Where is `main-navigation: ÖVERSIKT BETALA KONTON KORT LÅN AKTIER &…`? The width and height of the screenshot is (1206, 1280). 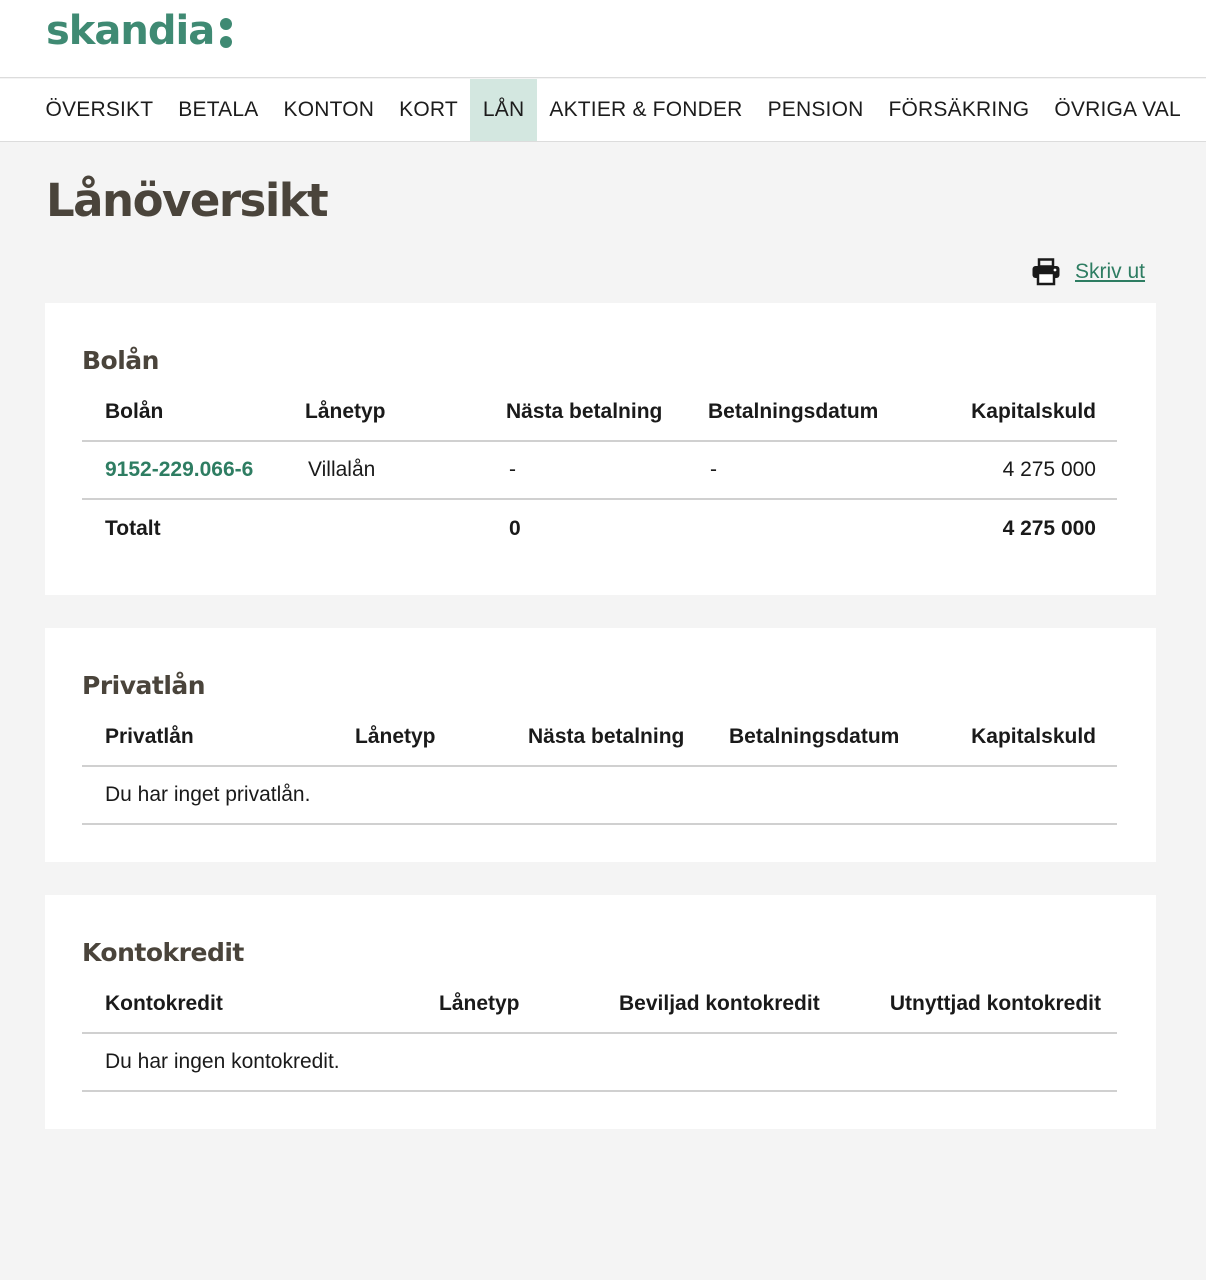
main-navigation: ÖVERSIKT BETALA KONTON KORT LÅN AKTIER &… is located at coordinates (603, 110).